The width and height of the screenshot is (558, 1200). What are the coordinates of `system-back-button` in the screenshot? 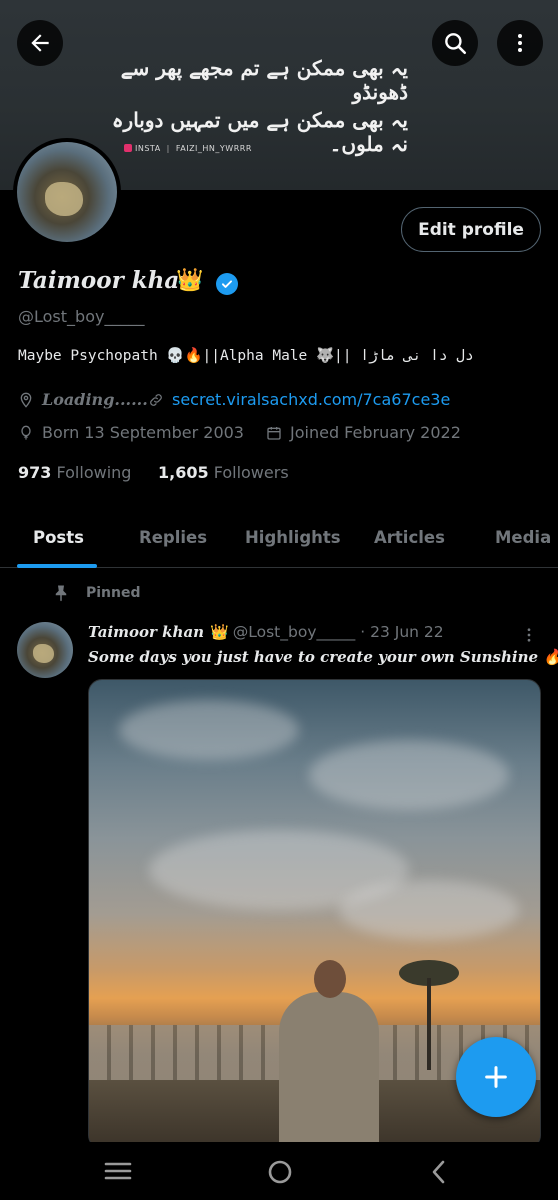 It's located at (439, 1174).